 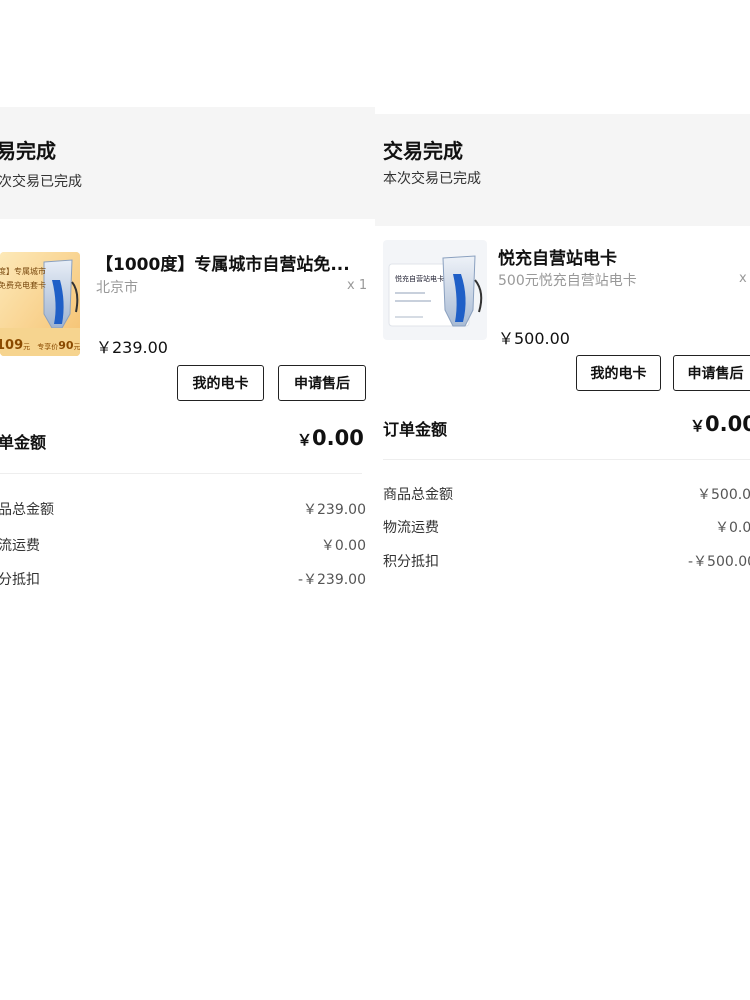 What do you see at coordinates (743, 278) in the screenshot?
I see `product-quantity: x` at bounding box center [743, 278].